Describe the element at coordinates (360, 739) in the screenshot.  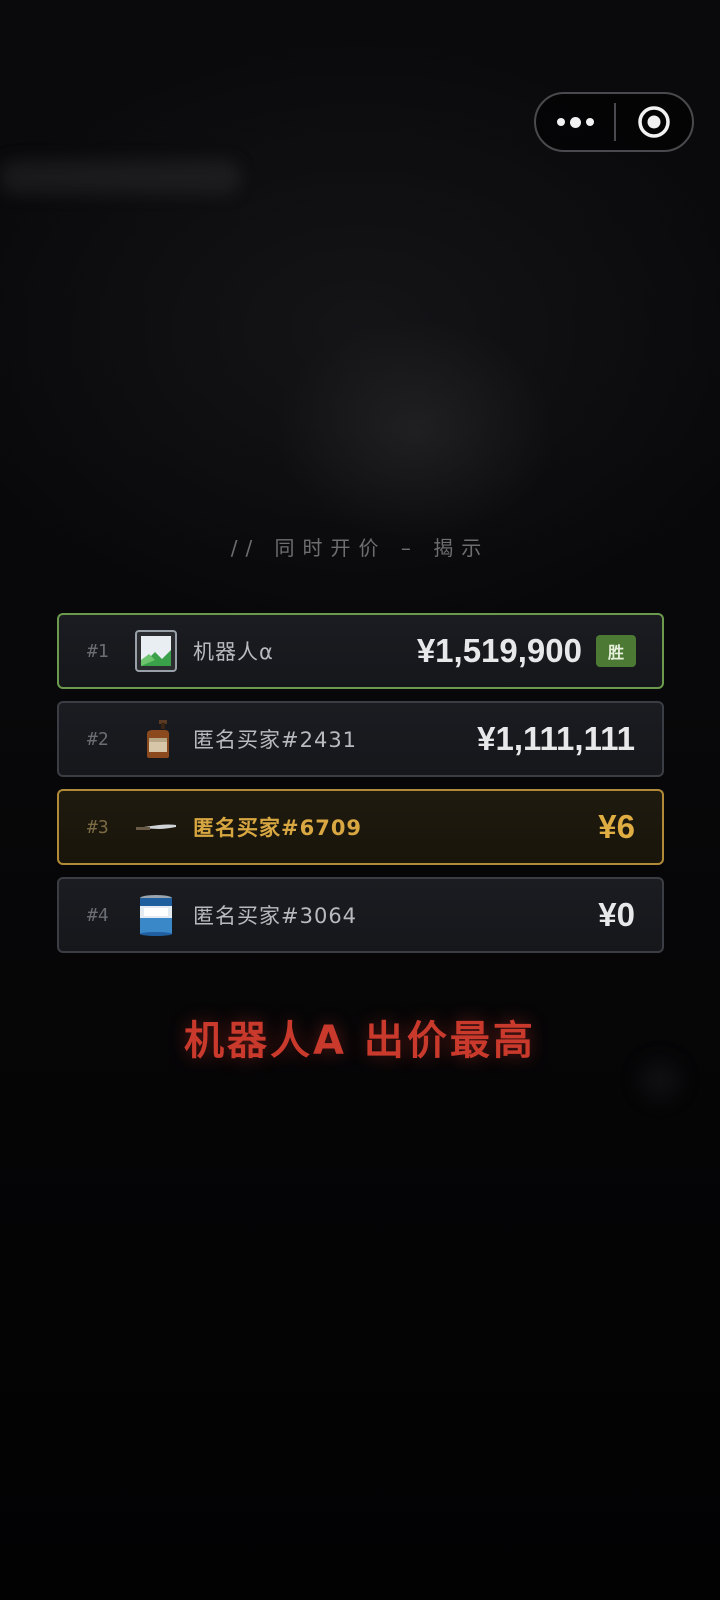
I see `bid-row: #2 匿名买家#2431 ¥1,111,111` at that location.